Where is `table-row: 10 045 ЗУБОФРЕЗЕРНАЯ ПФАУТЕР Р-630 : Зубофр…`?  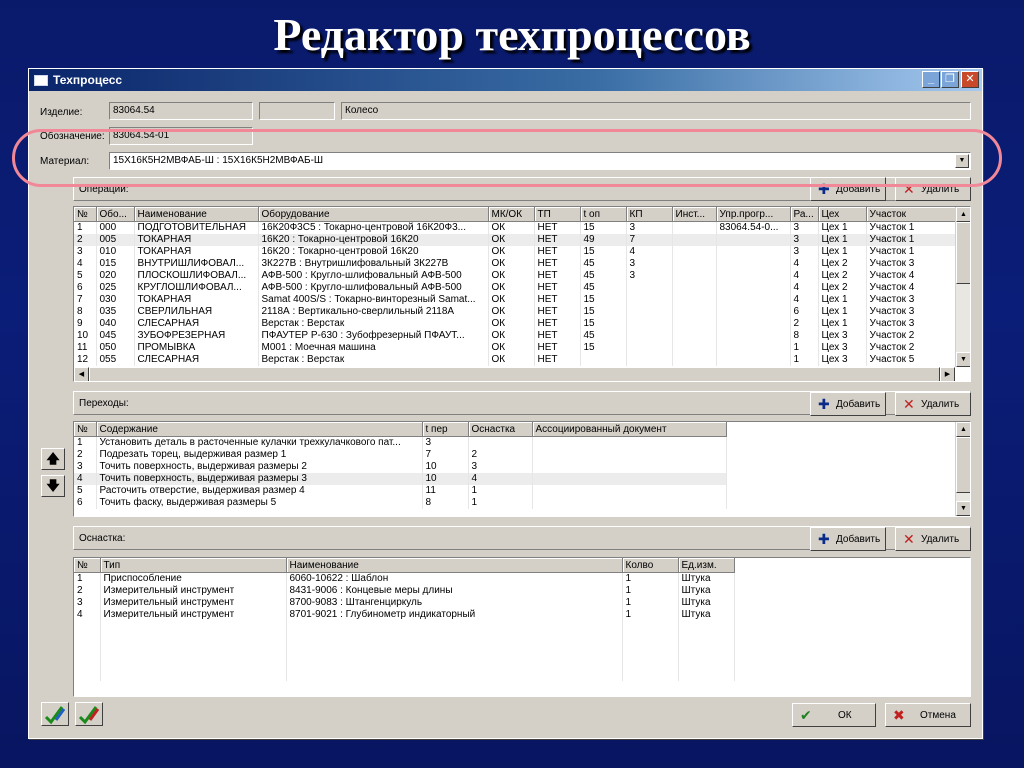
table-row: 10 045 ЗУБОФРЕЗЕРНАЯ ПФАУТЕР Р-630 : Зубофр… is located at coordinates (516, 336).